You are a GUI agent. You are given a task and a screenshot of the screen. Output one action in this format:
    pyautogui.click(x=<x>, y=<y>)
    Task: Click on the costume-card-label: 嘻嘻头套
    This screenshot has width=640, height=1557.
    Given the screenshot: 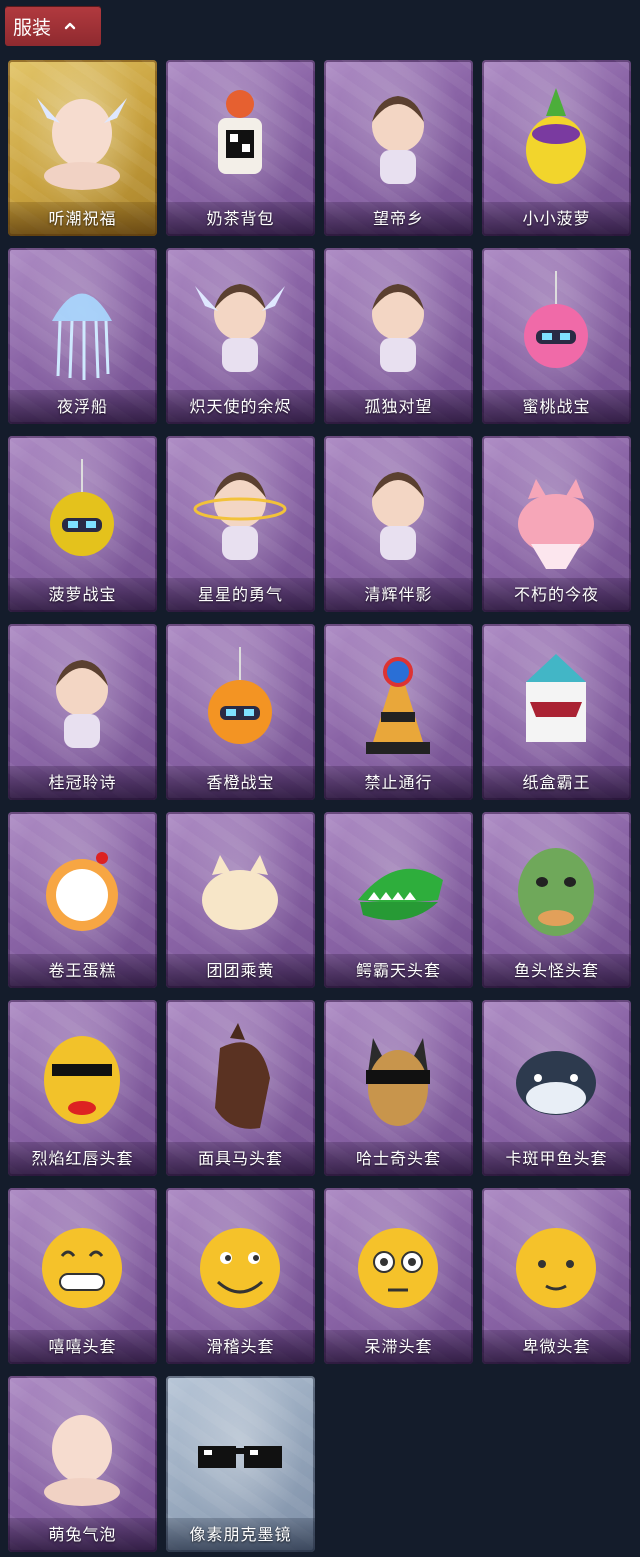 What is the action you would take?
    pyautogui.click(x=82, y=1347)
    